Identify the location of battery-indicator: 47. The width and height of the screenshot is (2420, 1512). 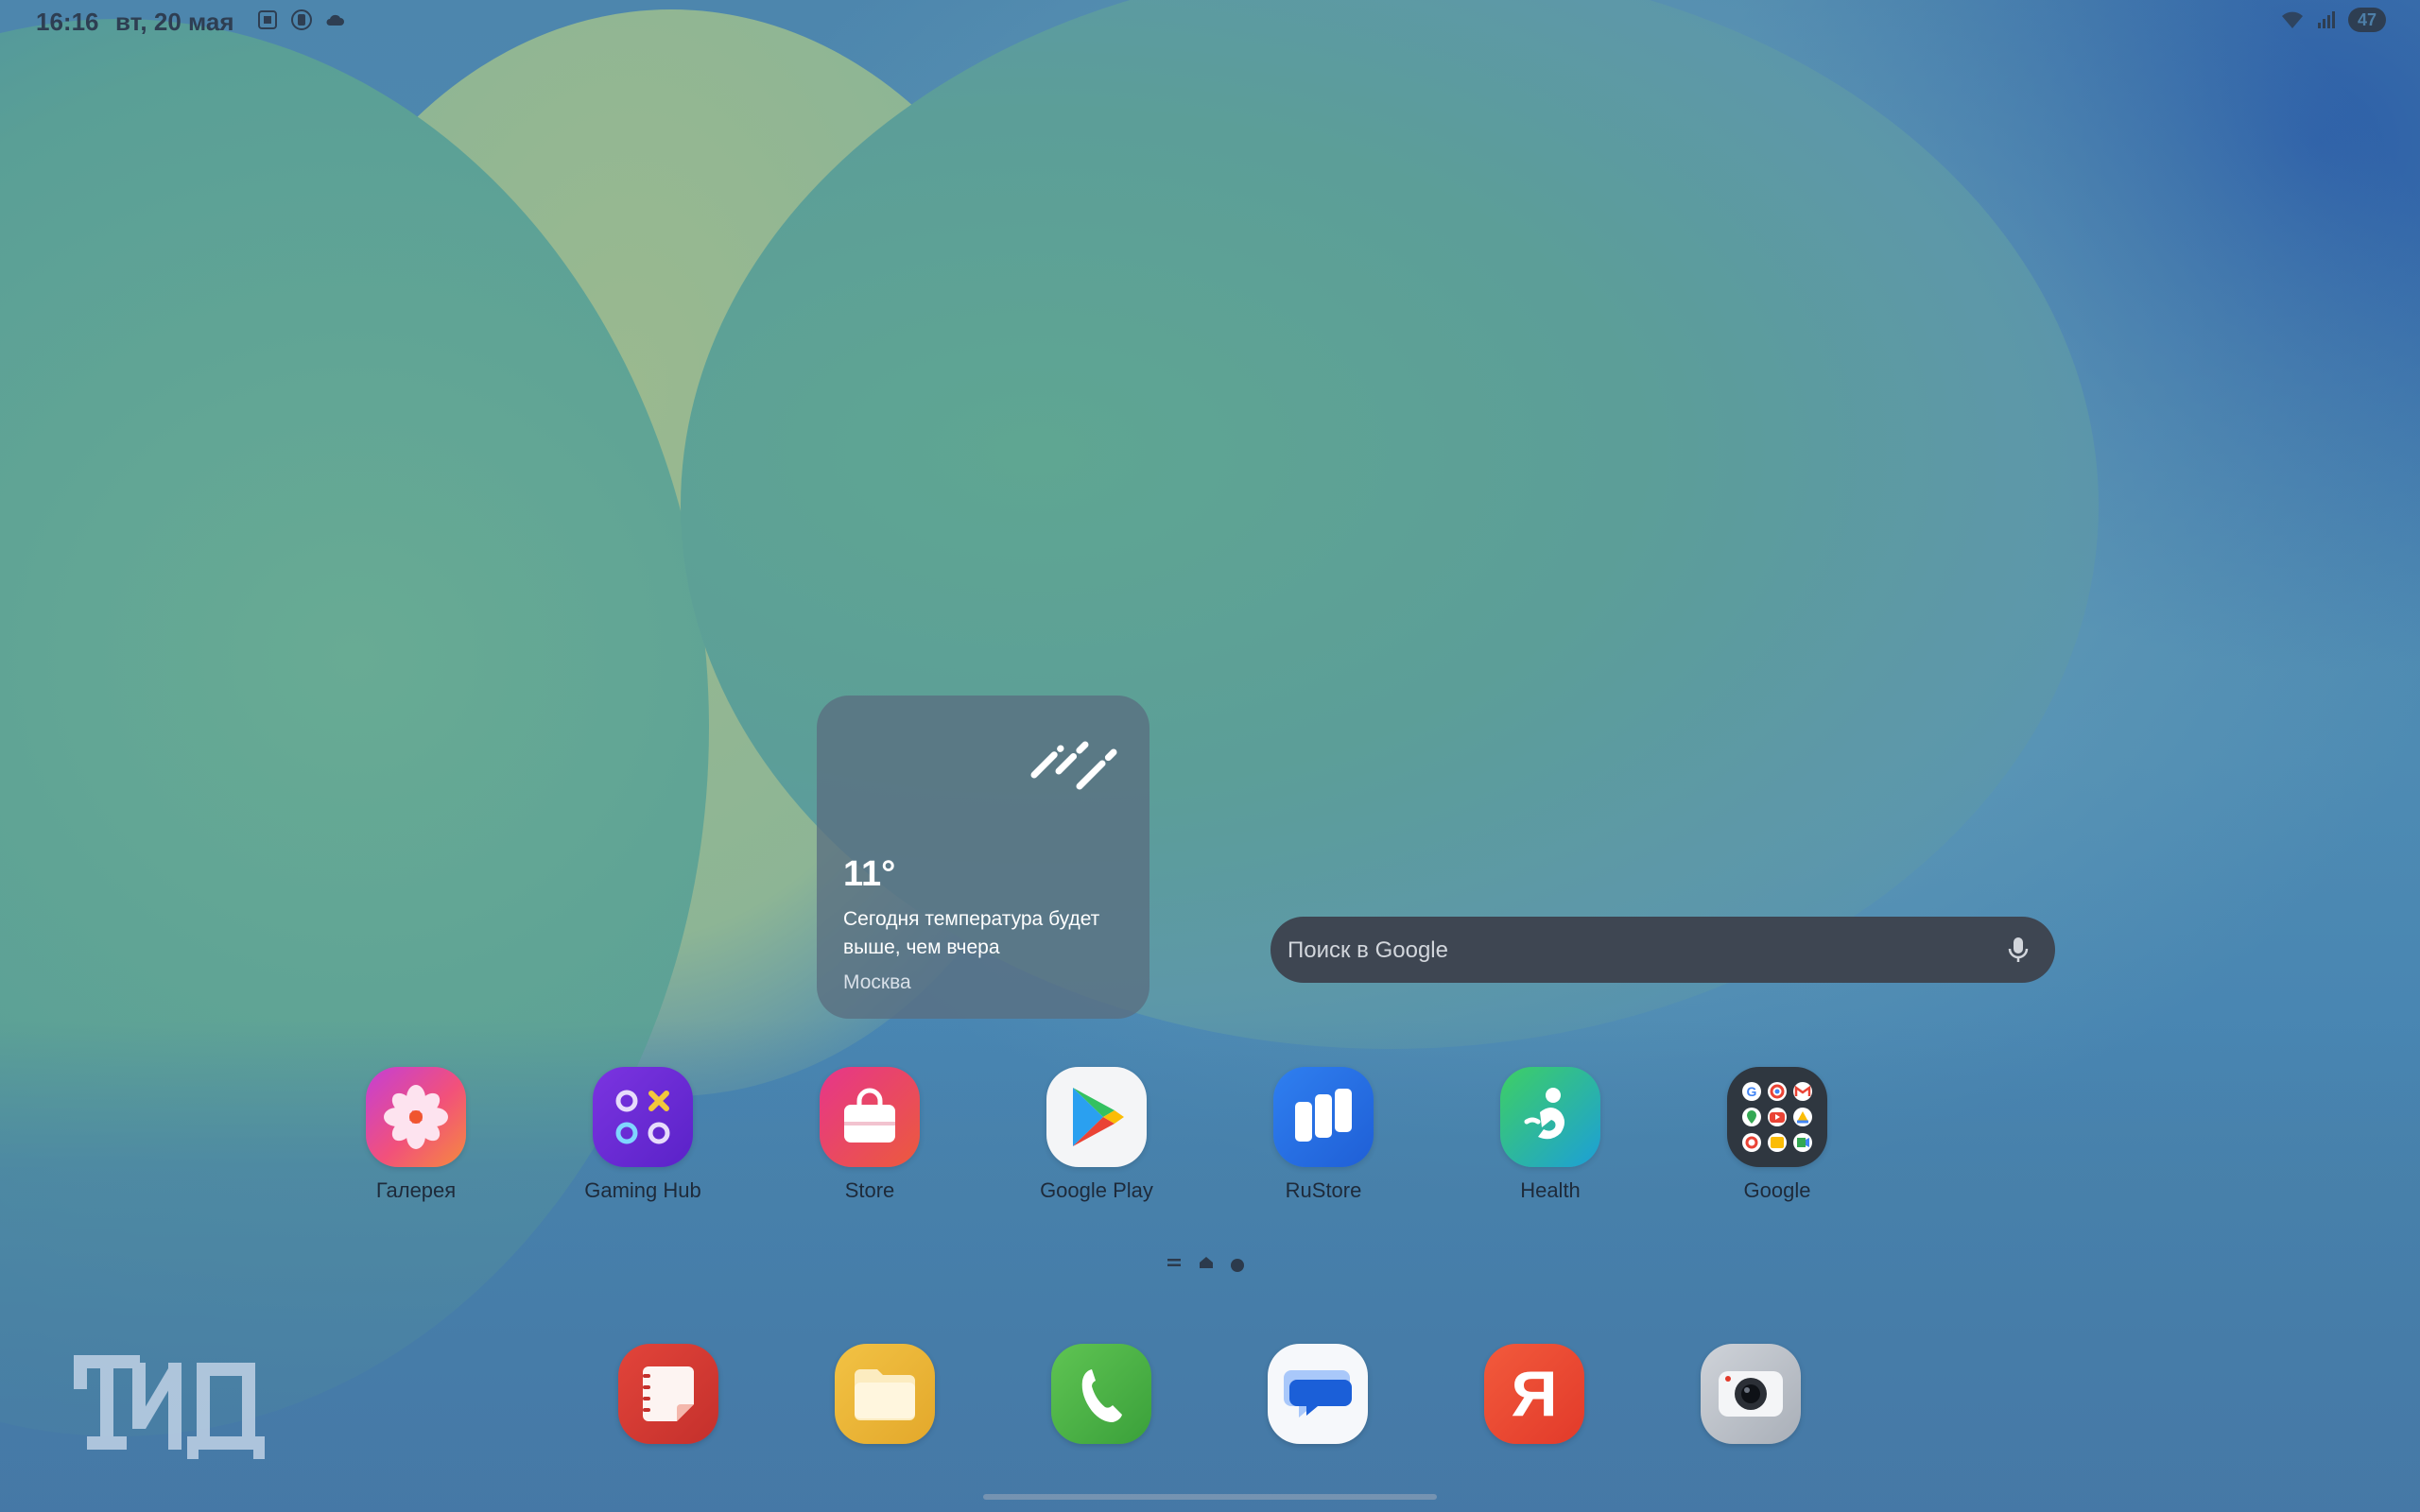
(2367, 20).